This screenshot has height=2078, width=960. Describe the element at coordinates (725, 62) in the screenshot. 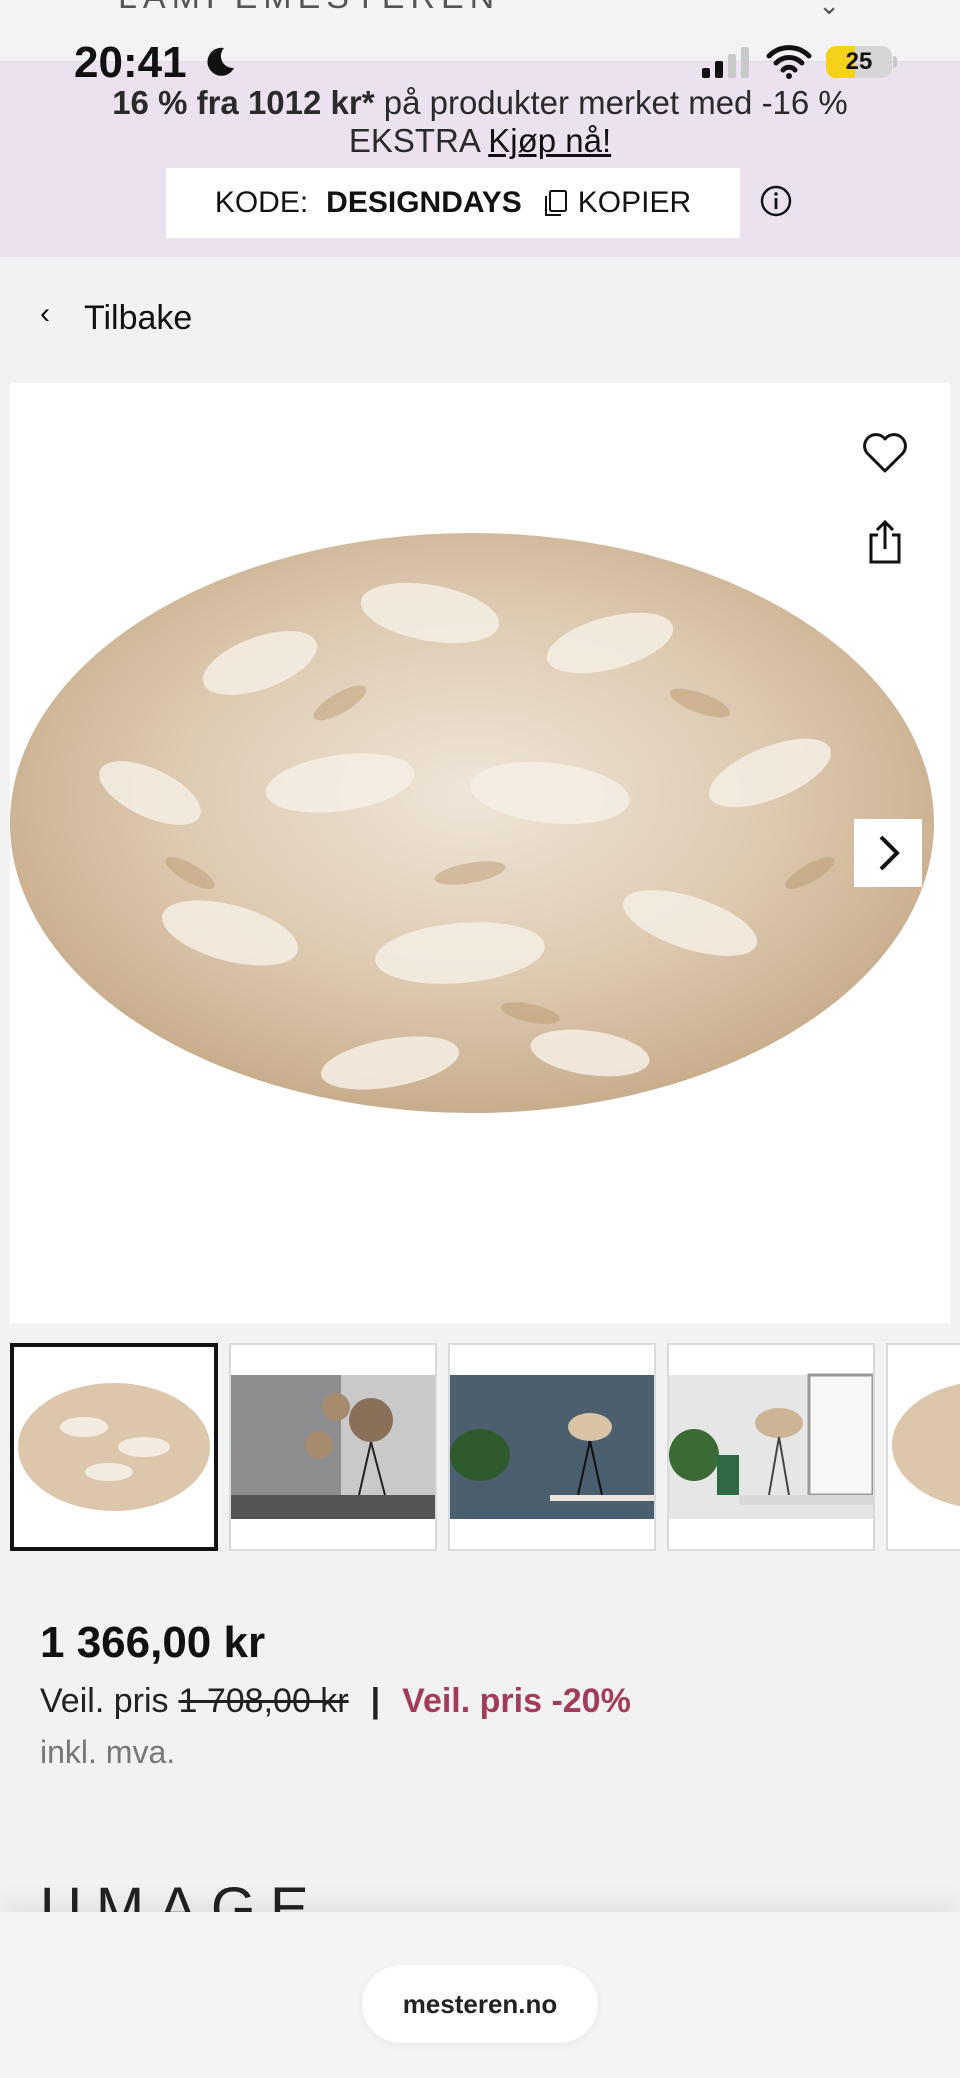

I see `cellular-signal-icon` at that location.